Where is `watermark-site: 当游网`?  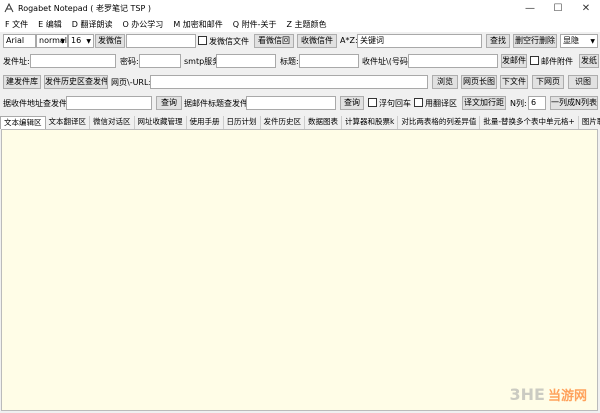
watermark-site: 当游网 is located at coordinates (567, 396).